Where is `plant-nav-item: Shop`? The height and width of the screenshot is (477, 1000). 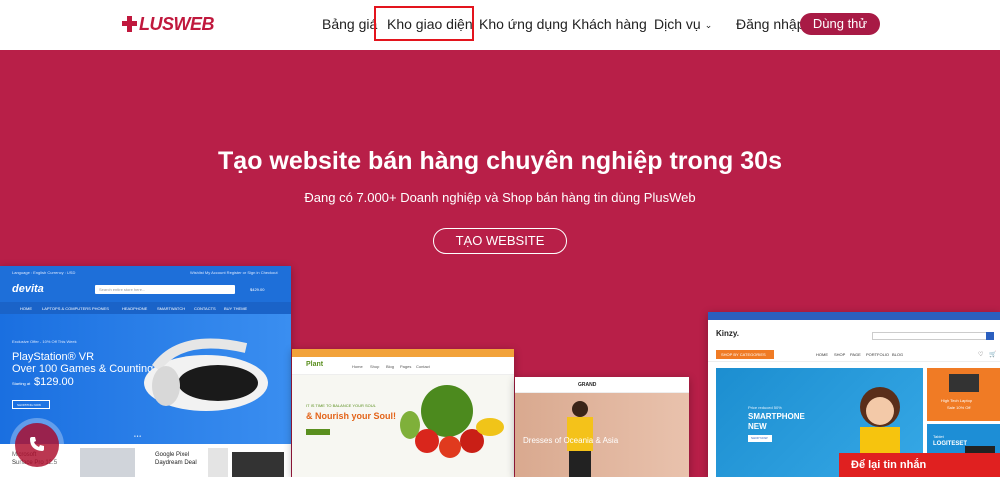
plant-nav-item: Shop is located at coordinates (375, 366).